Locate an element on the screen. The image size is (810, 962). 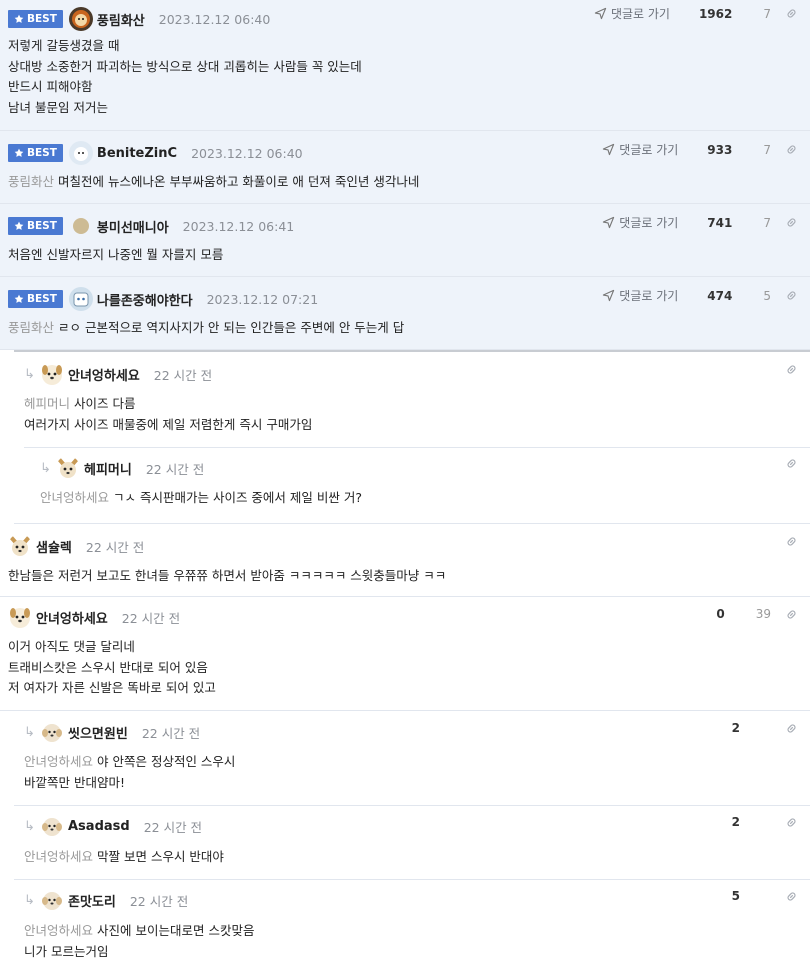
like-button: 5 is located at coordinates (732, 896).